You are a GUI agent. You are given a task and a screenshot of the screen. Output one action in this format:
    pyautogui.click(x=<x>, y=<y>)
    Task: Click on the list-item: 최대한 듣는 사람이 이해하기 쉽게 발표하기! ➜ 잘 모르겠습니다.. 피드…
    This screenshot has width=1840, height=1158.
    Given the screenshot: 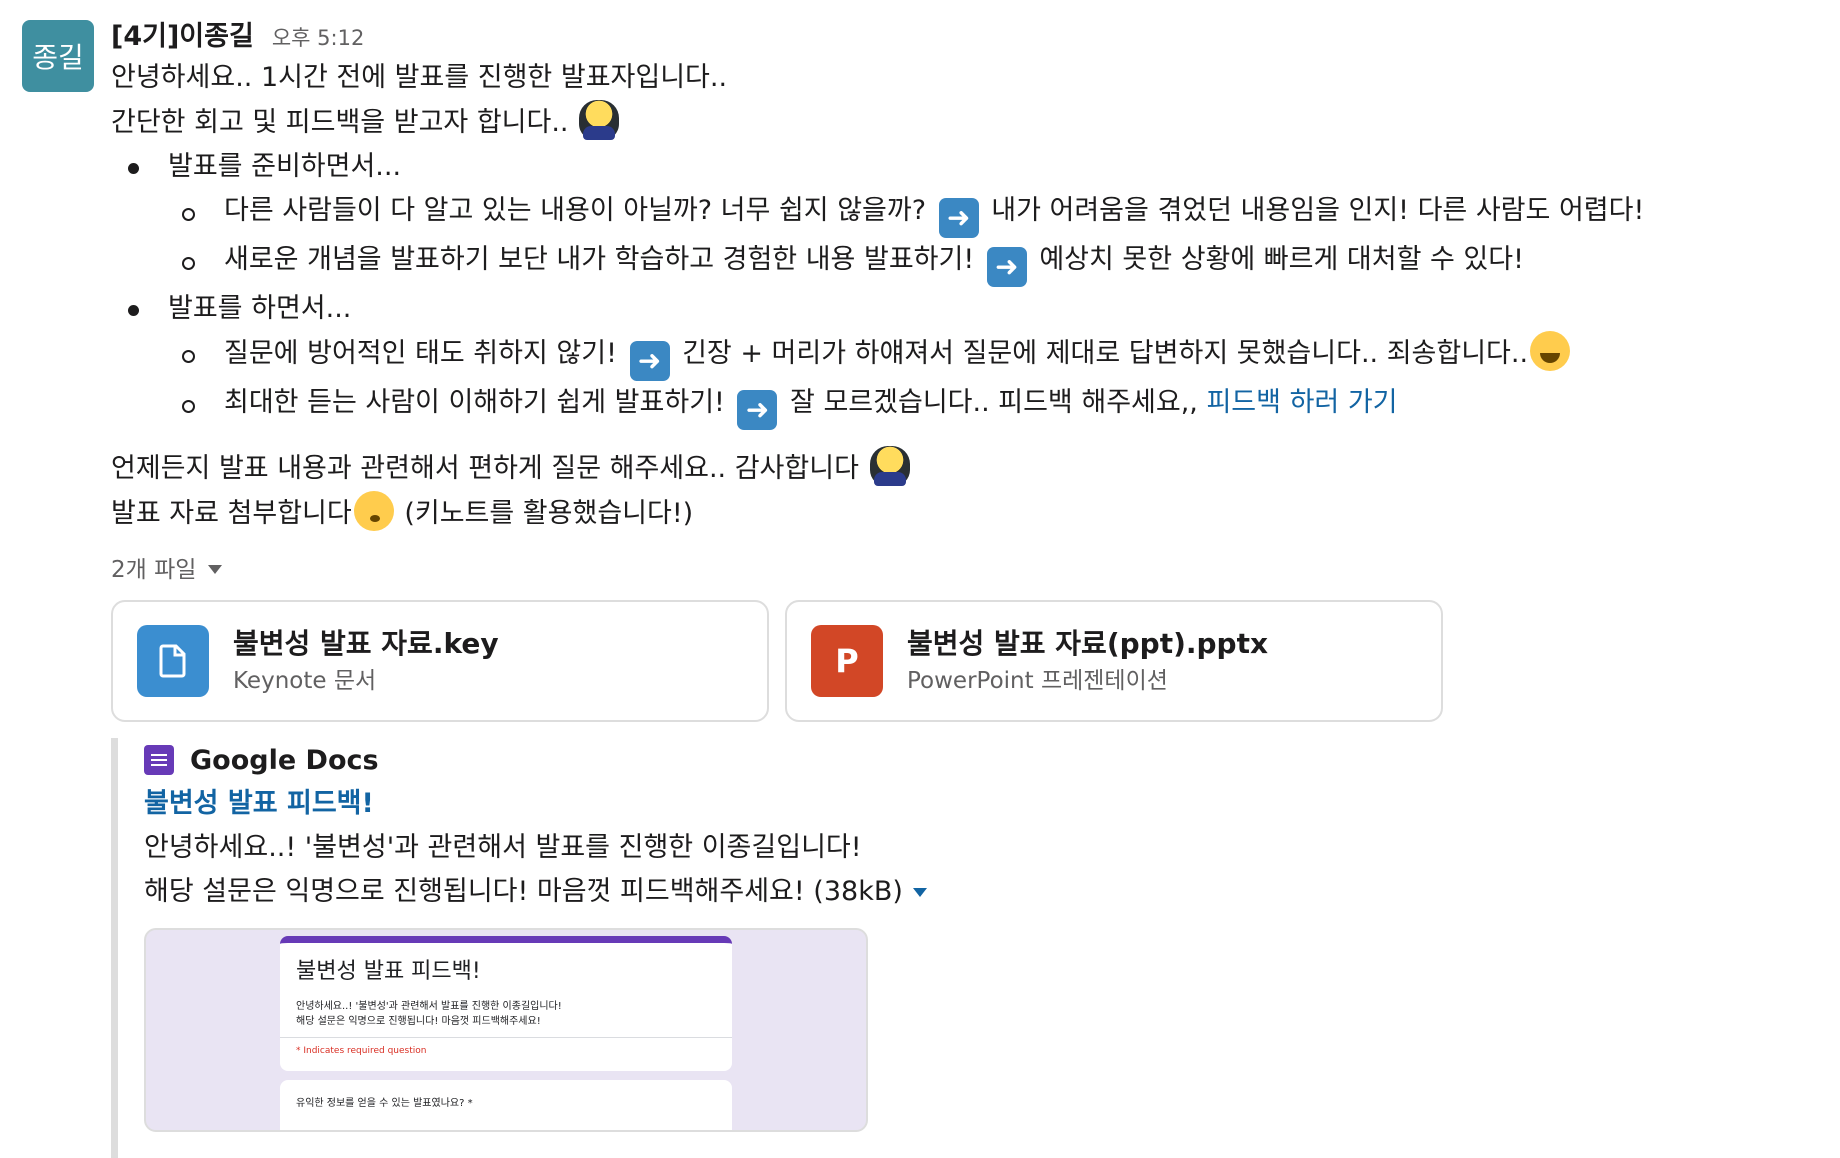 What is the action you would take?
    pyautogui.click(x=961, y=405)
    